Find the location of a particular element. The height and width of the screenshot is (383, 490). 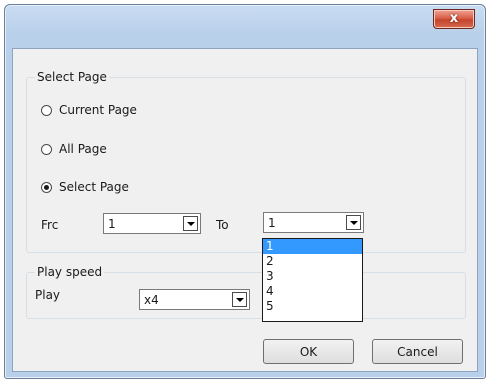

select-page-group-title: Select Page is located at coordinates (72, 77).